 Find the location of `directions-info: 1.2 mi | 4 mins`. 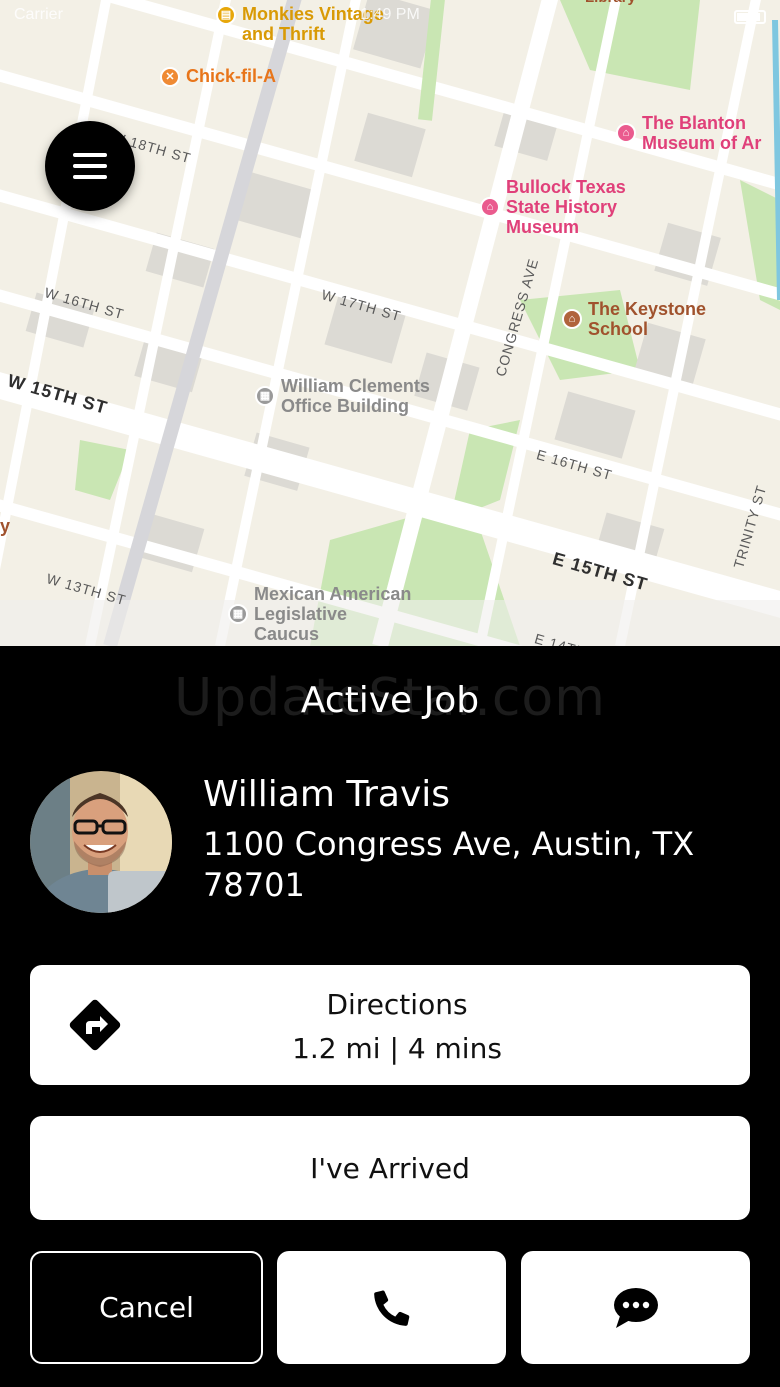

directions-info: 1.2 mi | 4 mins is located at coordinates (397, 1049).